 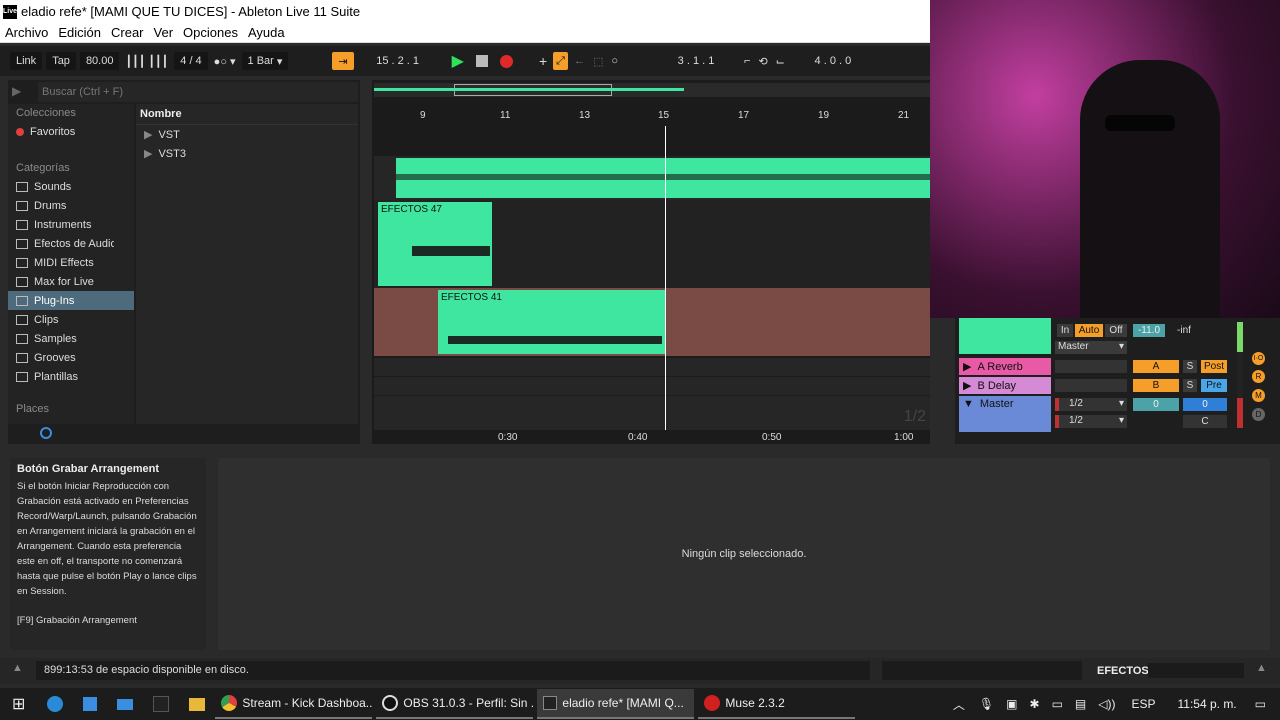 I want to click on volume-a-field: 0, so click(x=1156, y=404).